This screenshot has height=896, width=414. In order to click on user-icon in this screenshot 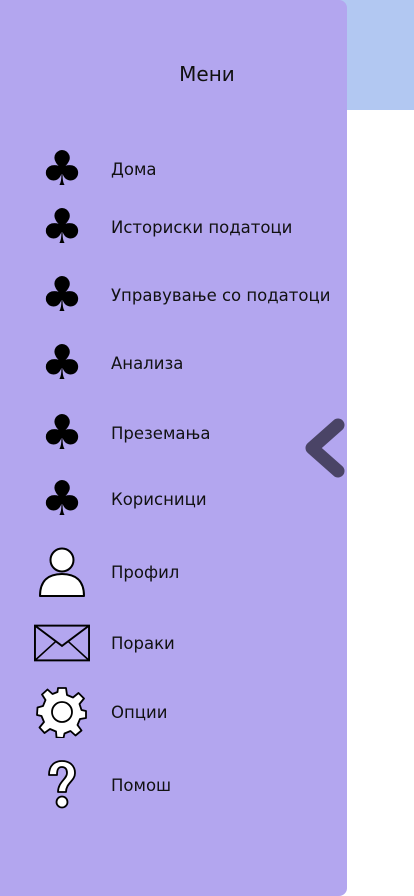, I will do `click(62, 572)`.